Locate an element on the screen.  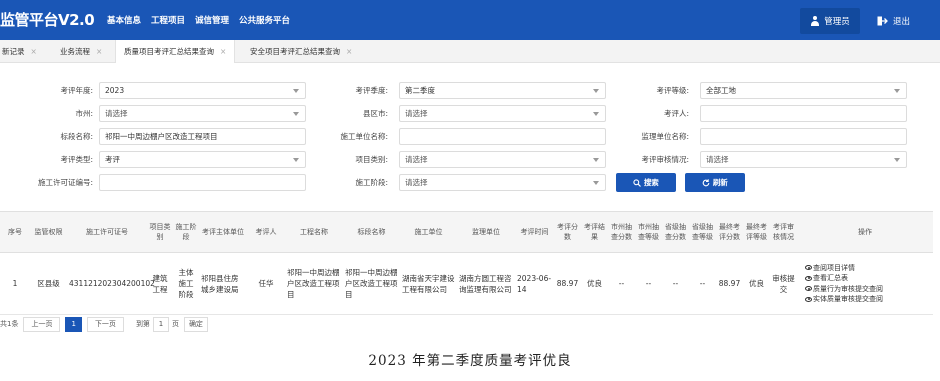
col-header: 市州抽查分数 is located at coordinates (621, 232).